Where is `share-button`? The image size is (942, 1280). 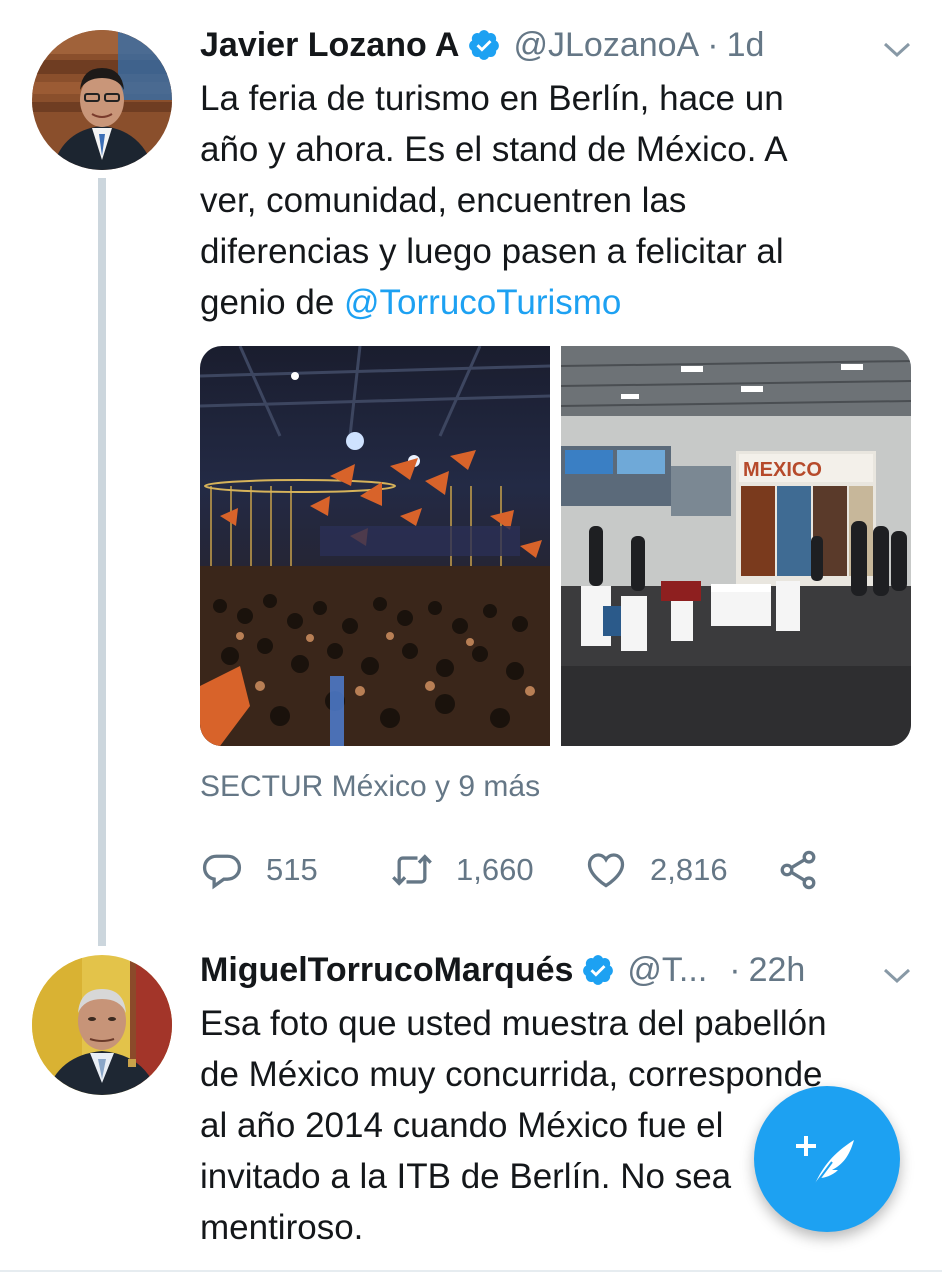 share-button is located at coordinates (809, 870).